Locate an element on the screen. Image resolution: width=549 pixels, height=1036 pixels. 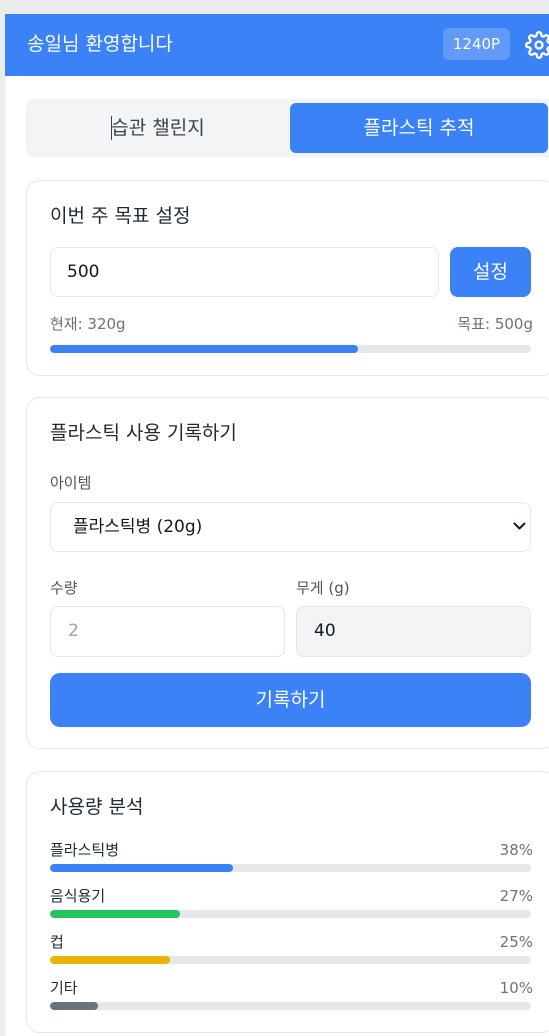
item-select-value: 플라스틱병 (20g) is located at coordinates (138, 527).